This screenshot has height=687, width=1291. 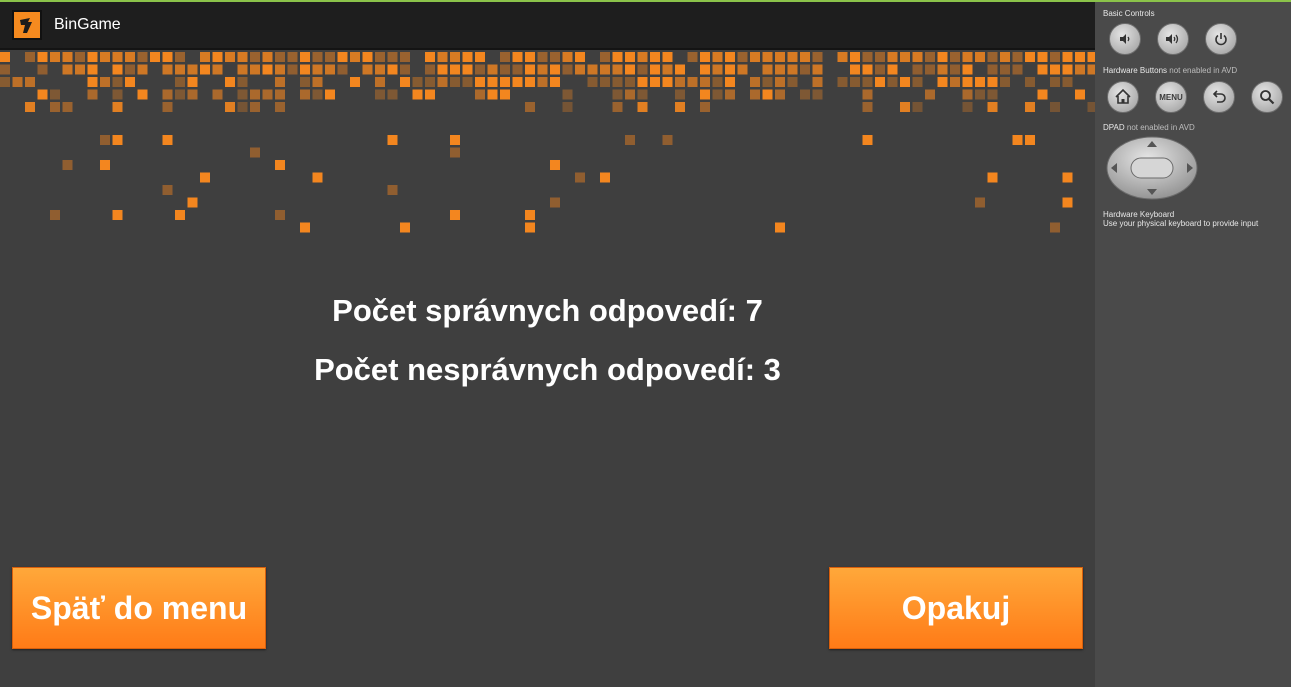 What do you see at coordinates (956, 608) in the screenshot?
I see `retry-button: Opakuj` at bounding box center [956, 608].